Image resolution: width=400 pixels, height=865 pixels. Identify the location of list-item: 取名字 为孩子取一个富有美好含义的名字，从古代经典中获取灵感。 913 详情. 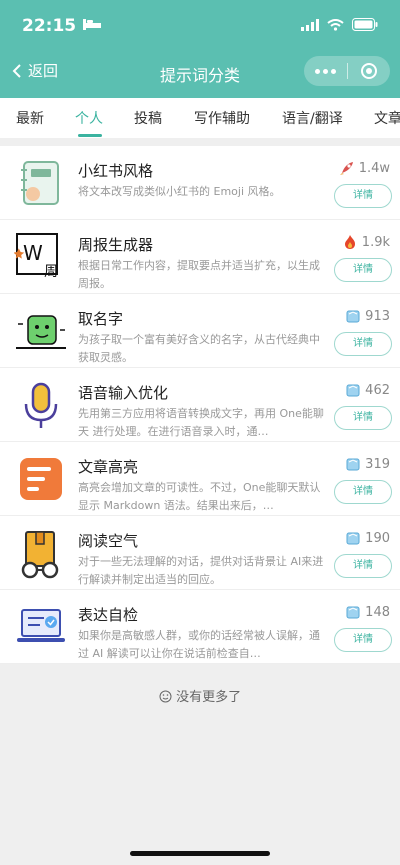
(200, 331).